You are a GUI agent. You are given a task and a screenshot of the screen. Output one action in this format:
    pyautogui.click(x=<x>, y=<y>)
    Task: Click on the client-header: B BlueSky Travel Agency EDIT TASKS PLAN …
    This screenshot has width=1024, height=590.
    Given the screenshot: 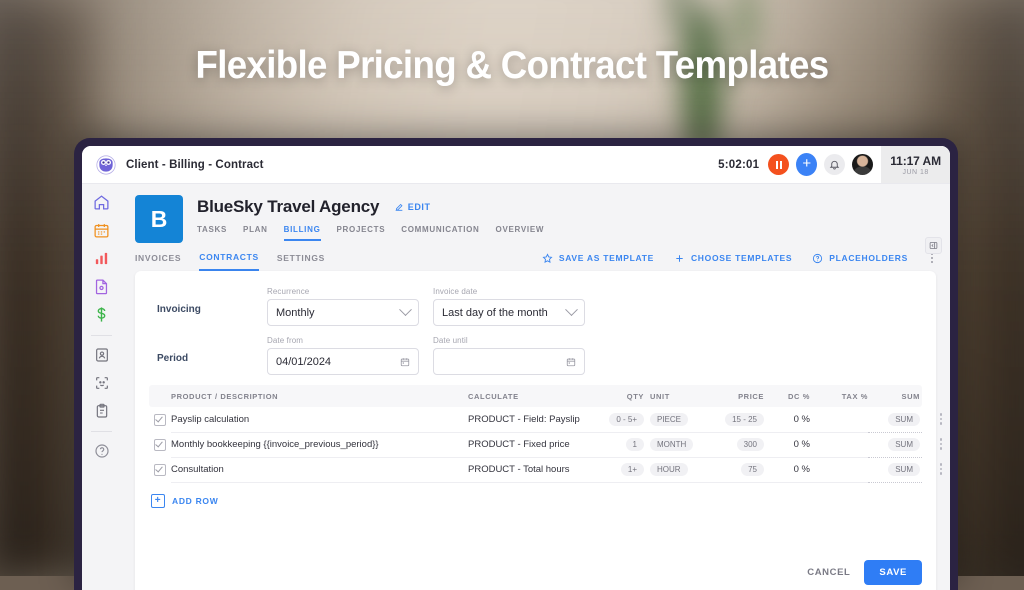 What is the action you would take?
    pyautogui.click(x=535, y=213)
    